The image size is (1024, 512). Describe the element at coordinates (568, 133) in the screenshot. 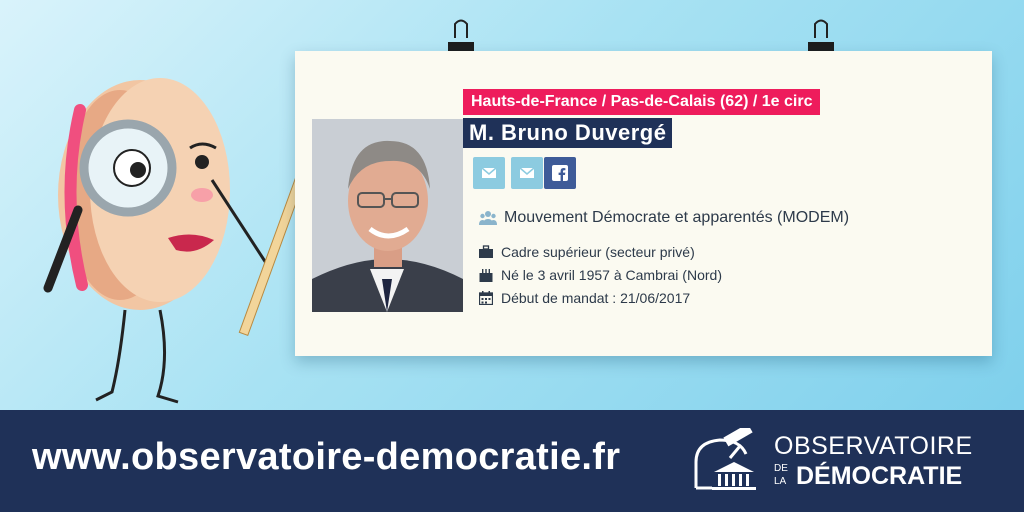

I see `deputy-name: M. Bruno Duvergé` at that location.